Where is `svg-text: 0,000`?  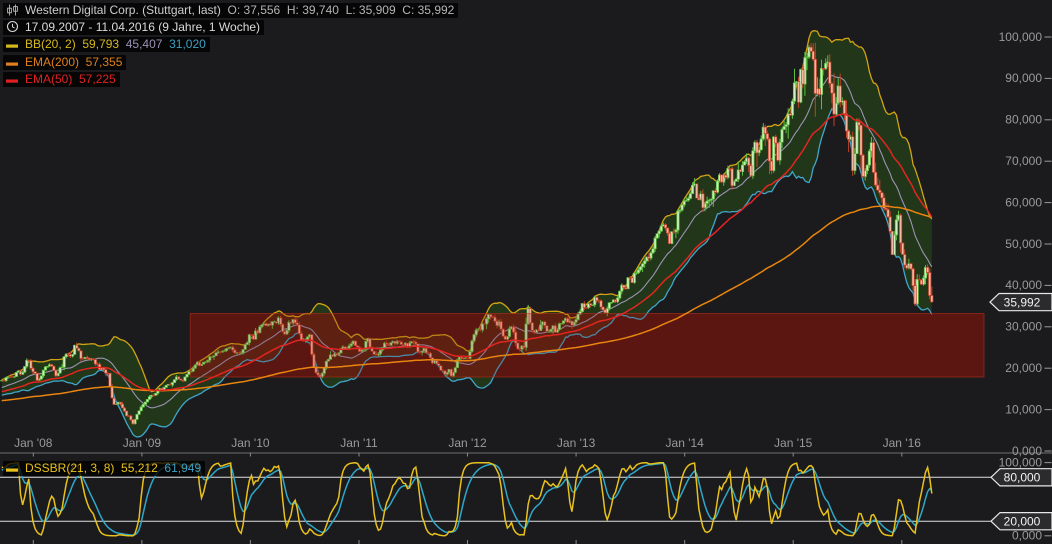 svg-text: 0,000 is located at coordinates (1027, 536).